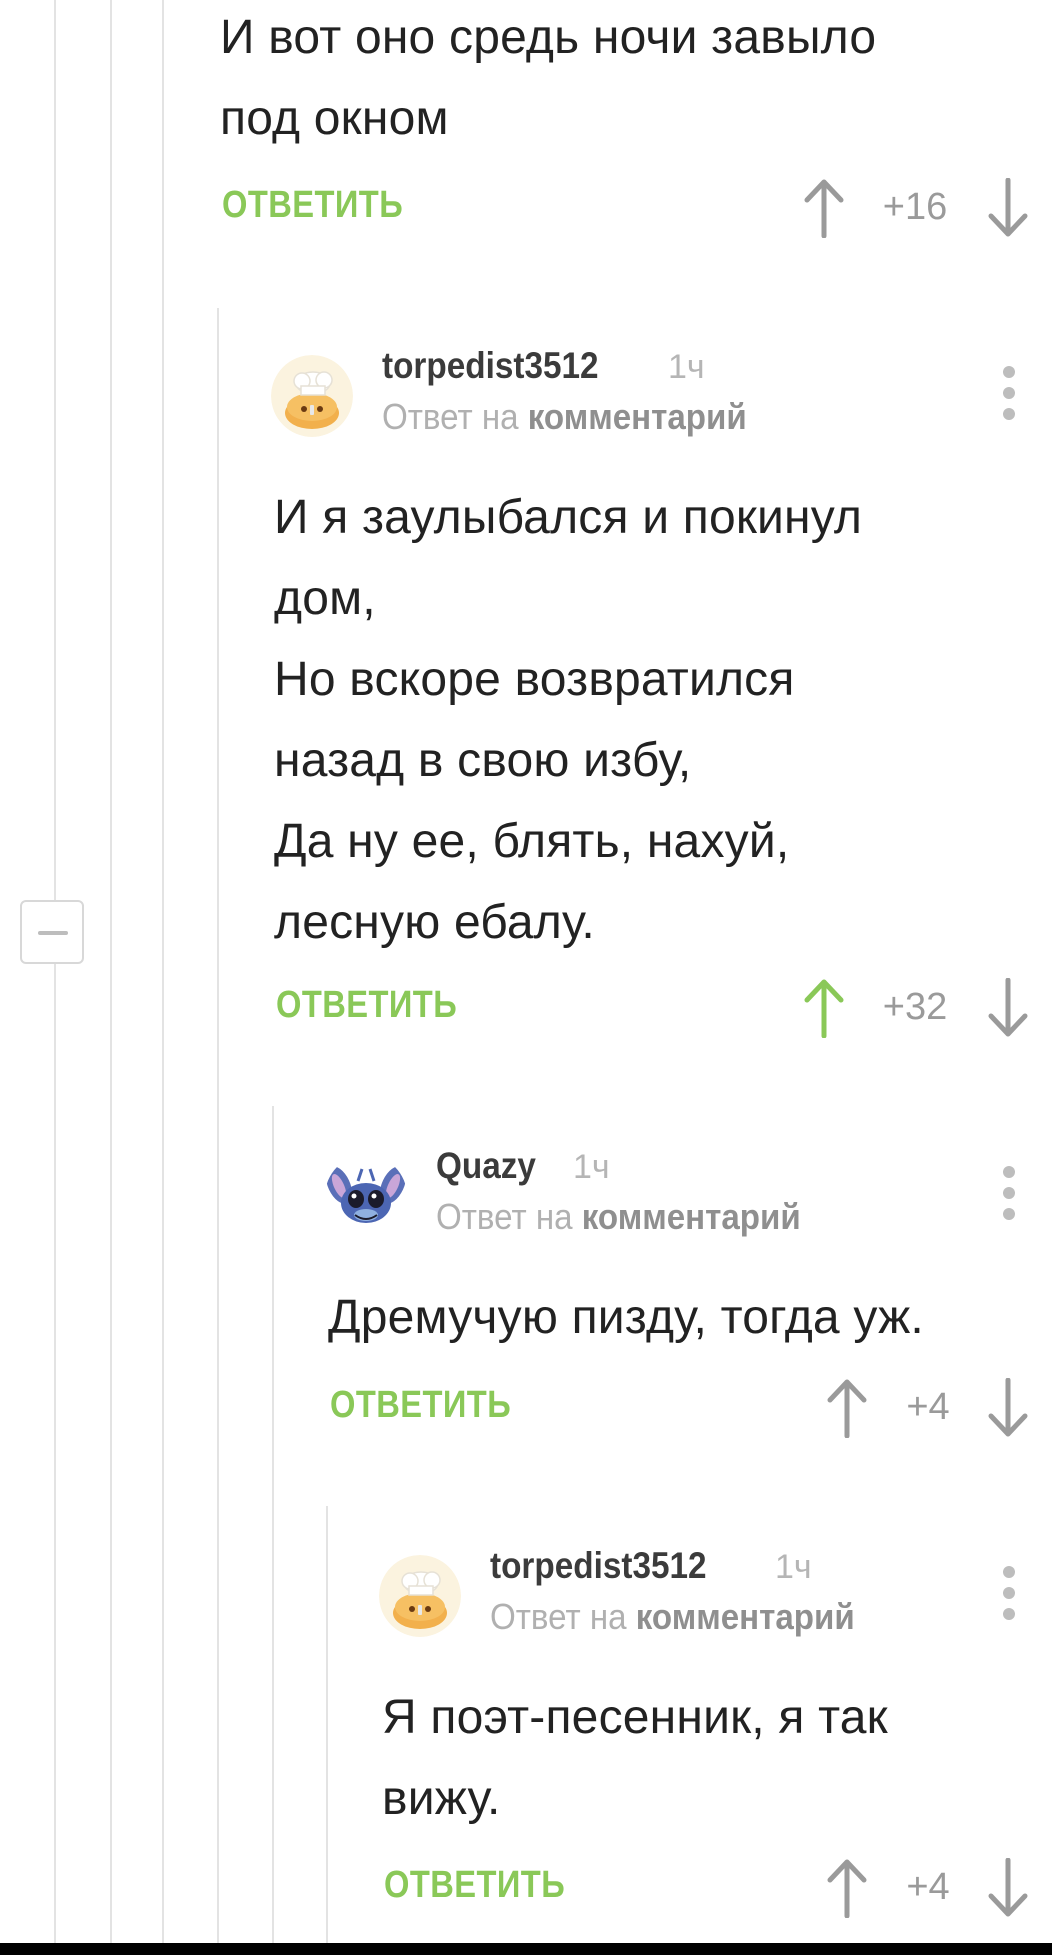  What do you see at coordinates (915, 207) in the screenshot?
I see `vote-count: +16` at bounding box center [915, 207].